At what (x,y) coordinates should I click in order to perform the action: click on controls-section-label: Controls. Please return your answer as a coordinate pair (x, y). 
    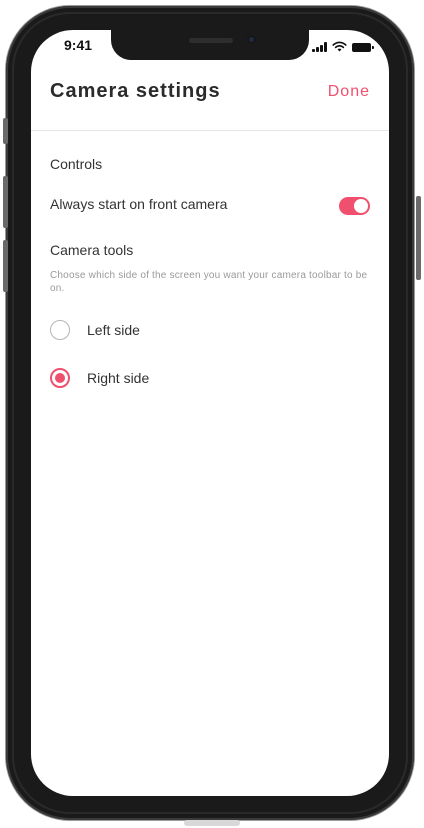
    Looking at the image, I should click on (76, 164).